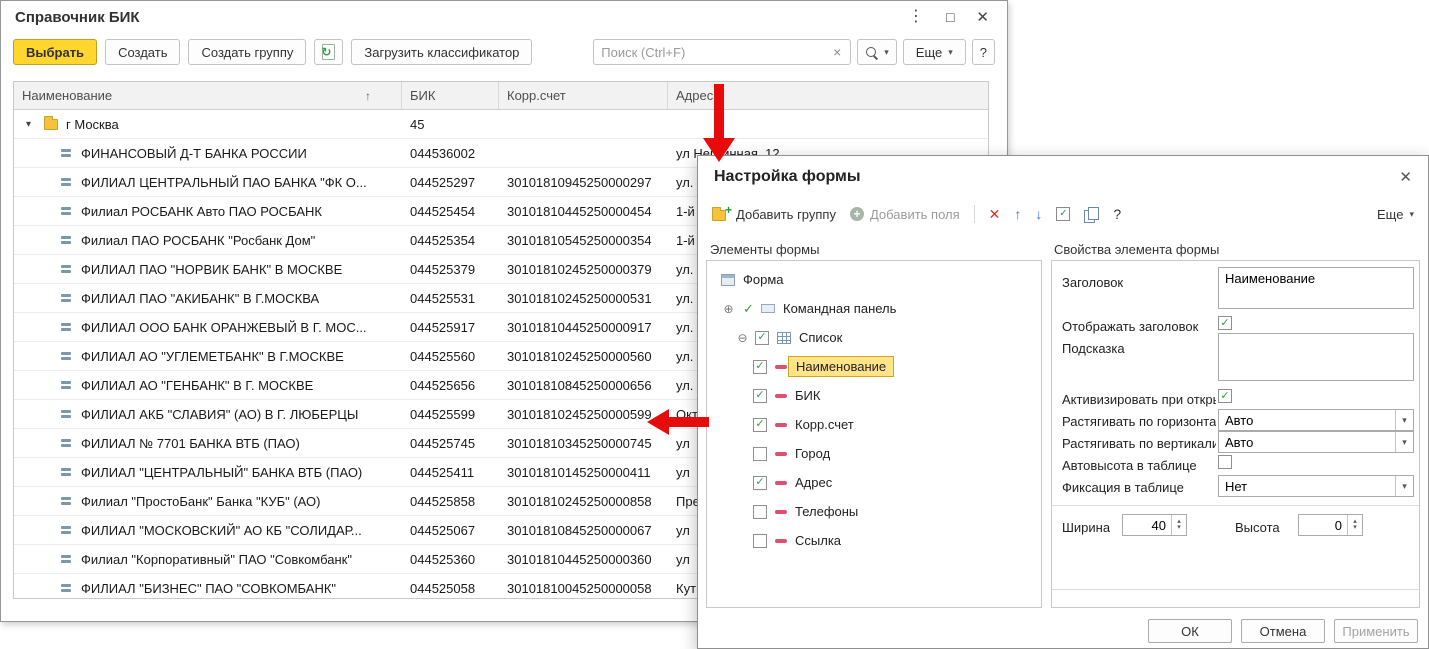 This screenshot has width=1429, height=649. What do you see at coordinates (1330, 525) in the screenshot?
I see `prop-height-spinner: 0 ▴ ▾` at bounding box center [1330, 525].